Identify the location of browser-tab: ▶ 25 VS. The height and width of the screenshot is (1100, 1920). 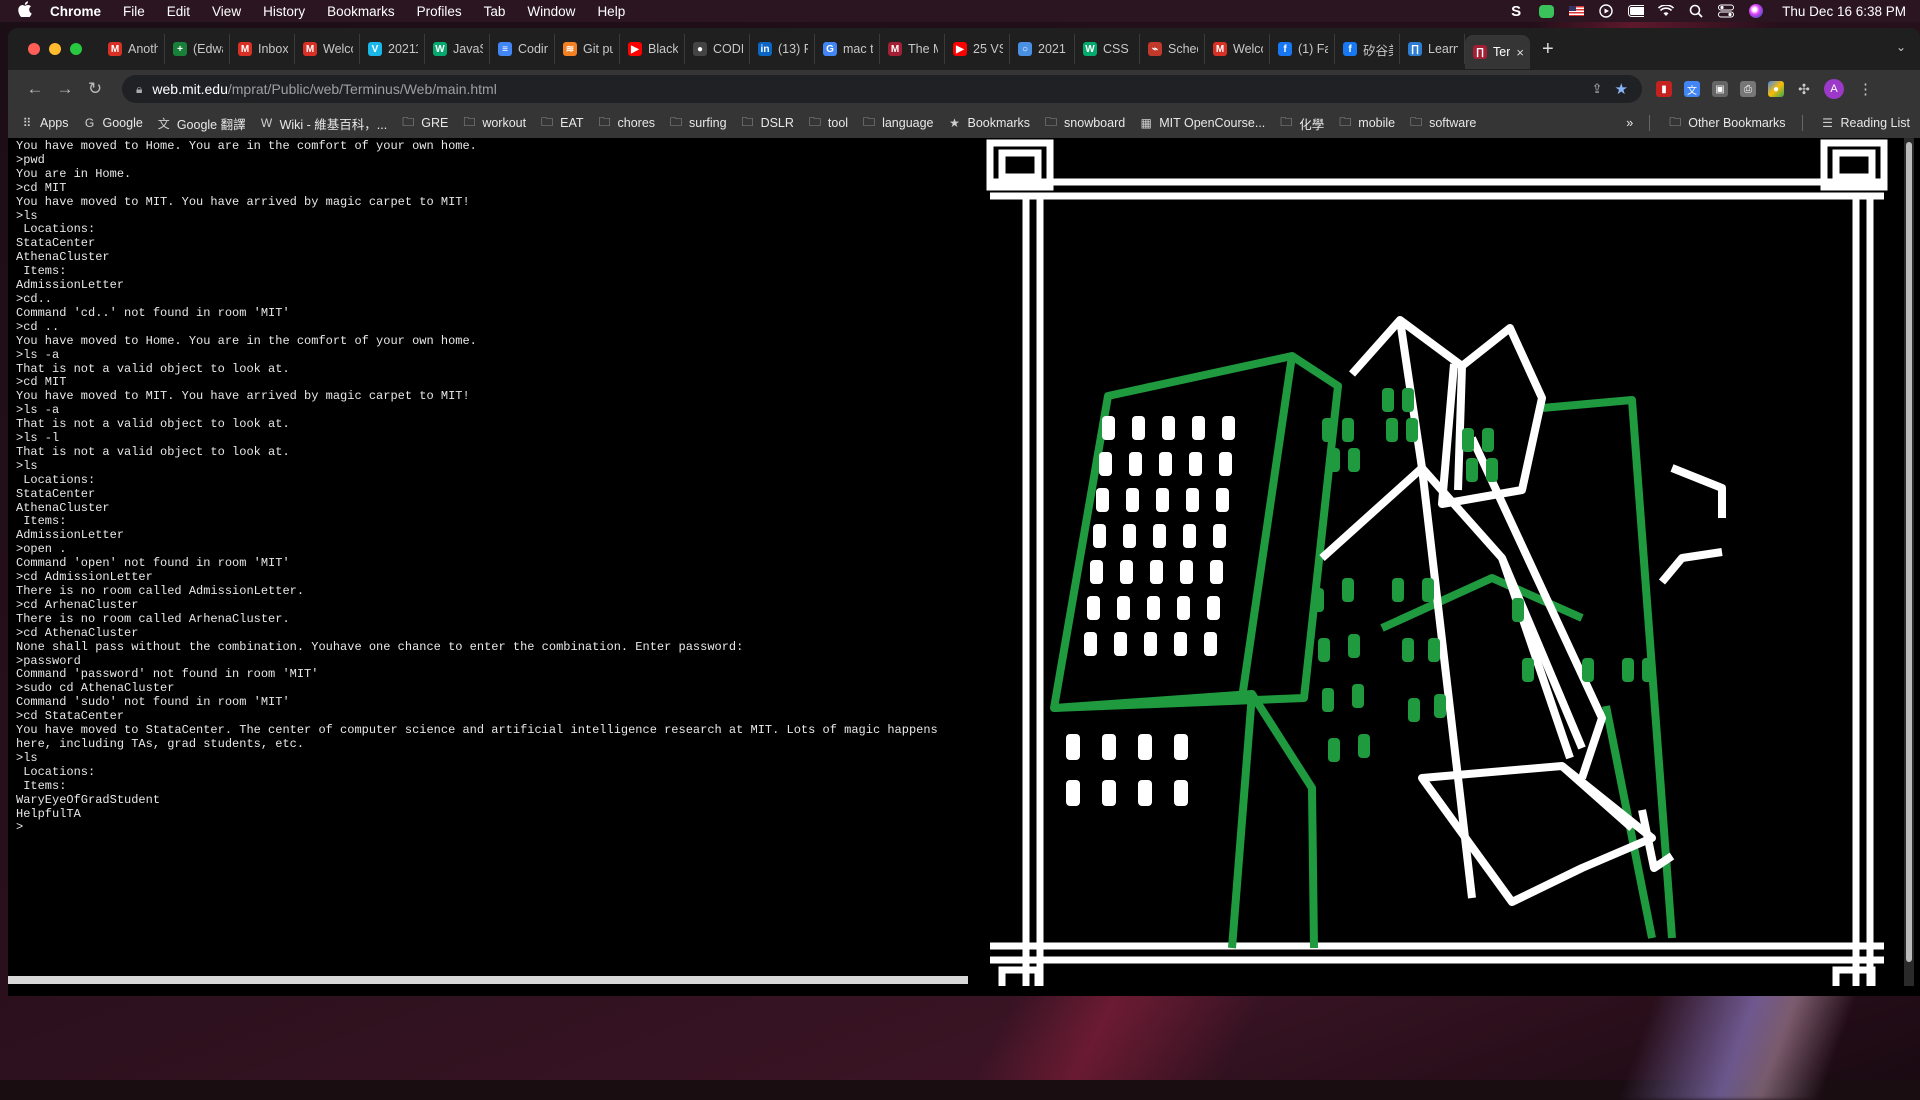
(977, 49).